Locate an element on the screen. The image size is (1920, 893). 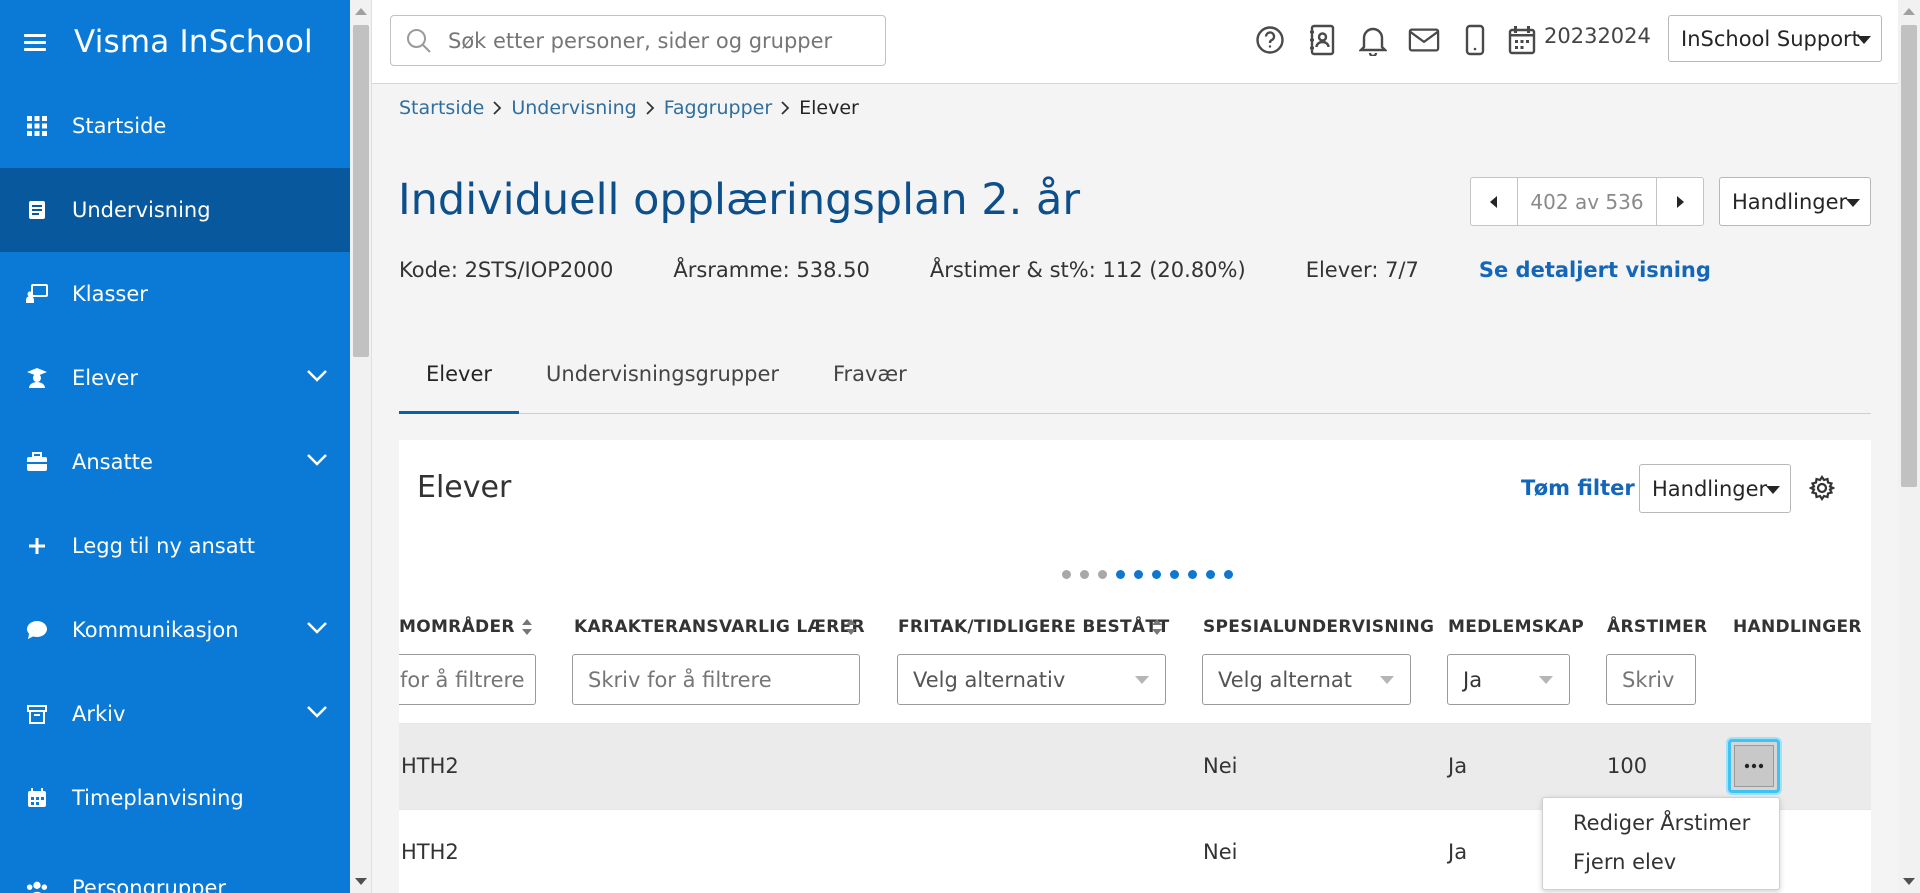
cell-spesialundervisning: Nei is located at coordinates (1220, 852).